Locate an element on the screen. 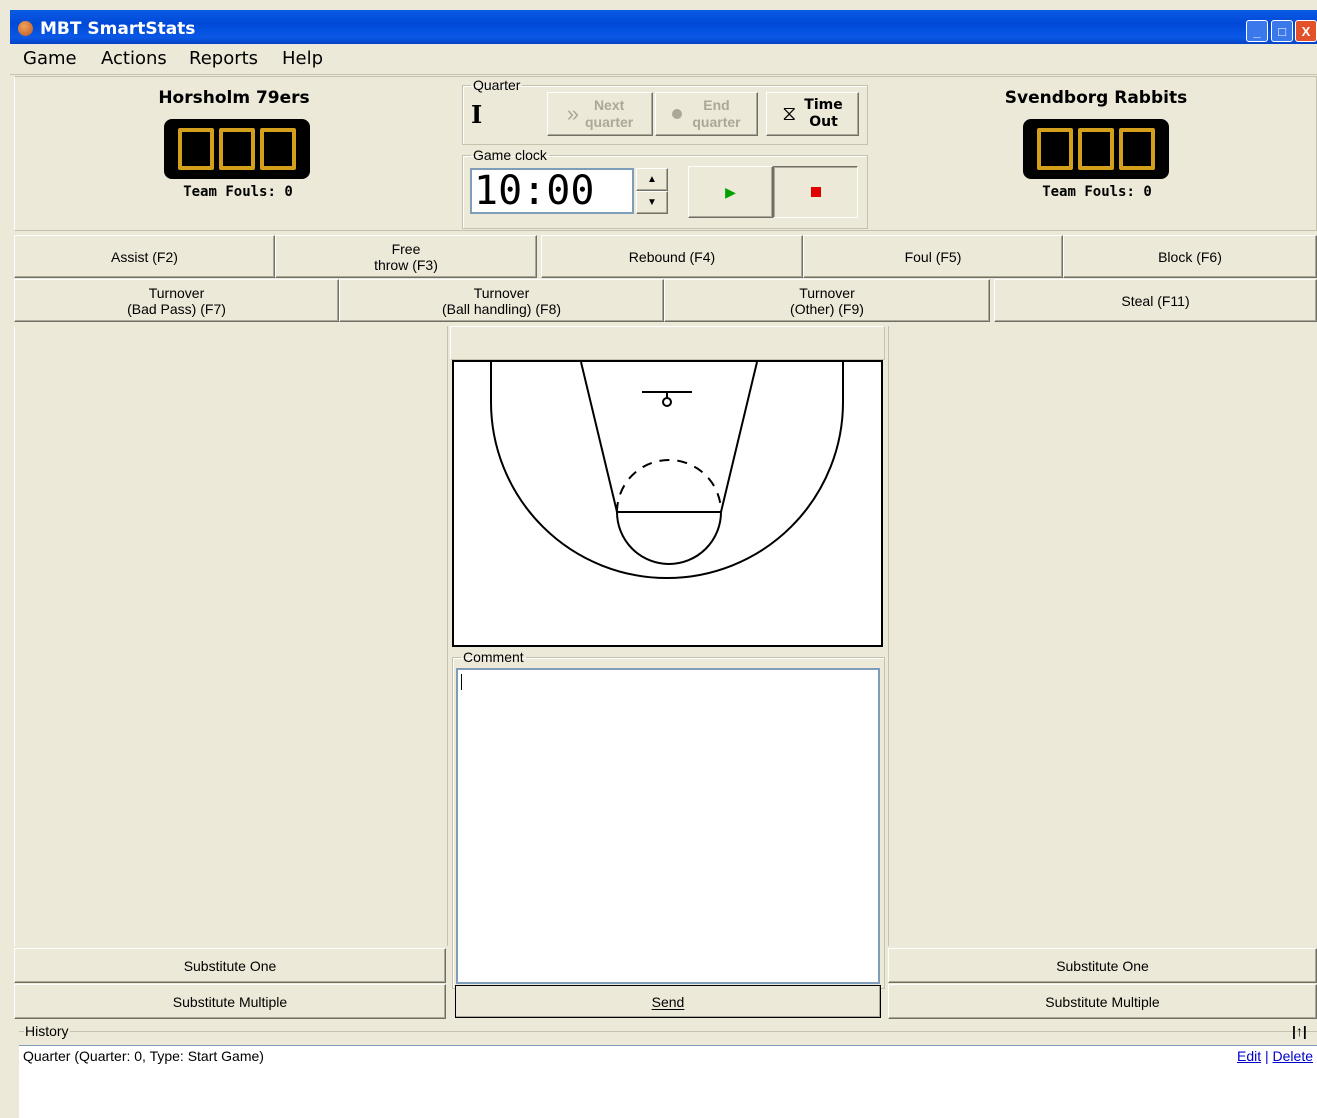 The height and width of the screenshot is (1118, 1317). home-substitute-multiple-button: Substitute Multiple is located at coordinates (230, 1001).